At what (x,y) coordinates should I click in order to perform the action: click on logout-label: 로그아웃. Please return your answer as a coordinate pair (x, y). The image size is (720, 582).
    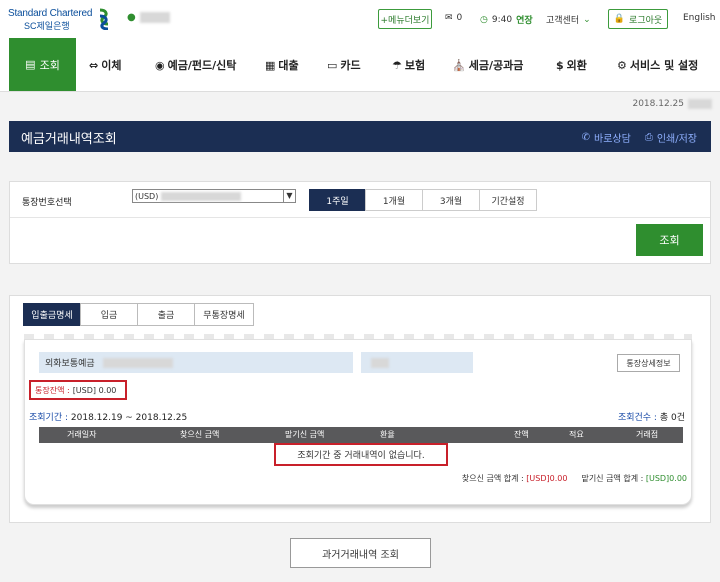
    Looking at the image, I should click on (646, 20).